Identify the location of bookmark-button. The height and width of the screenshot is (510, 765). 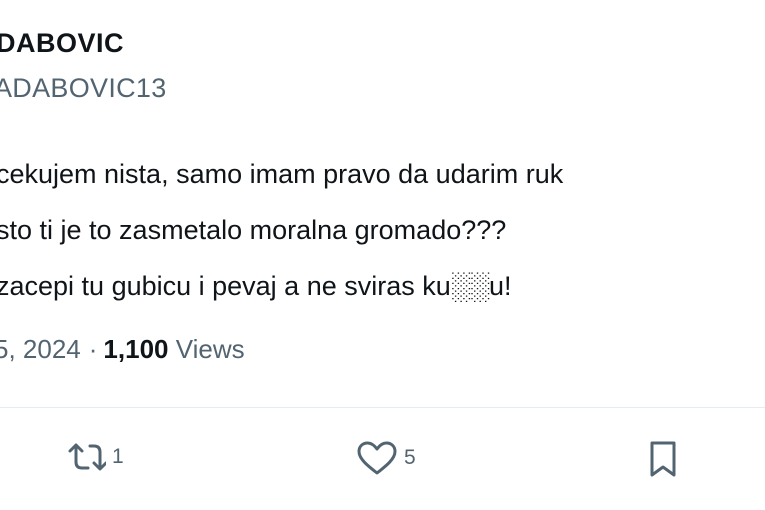
(663, 459).